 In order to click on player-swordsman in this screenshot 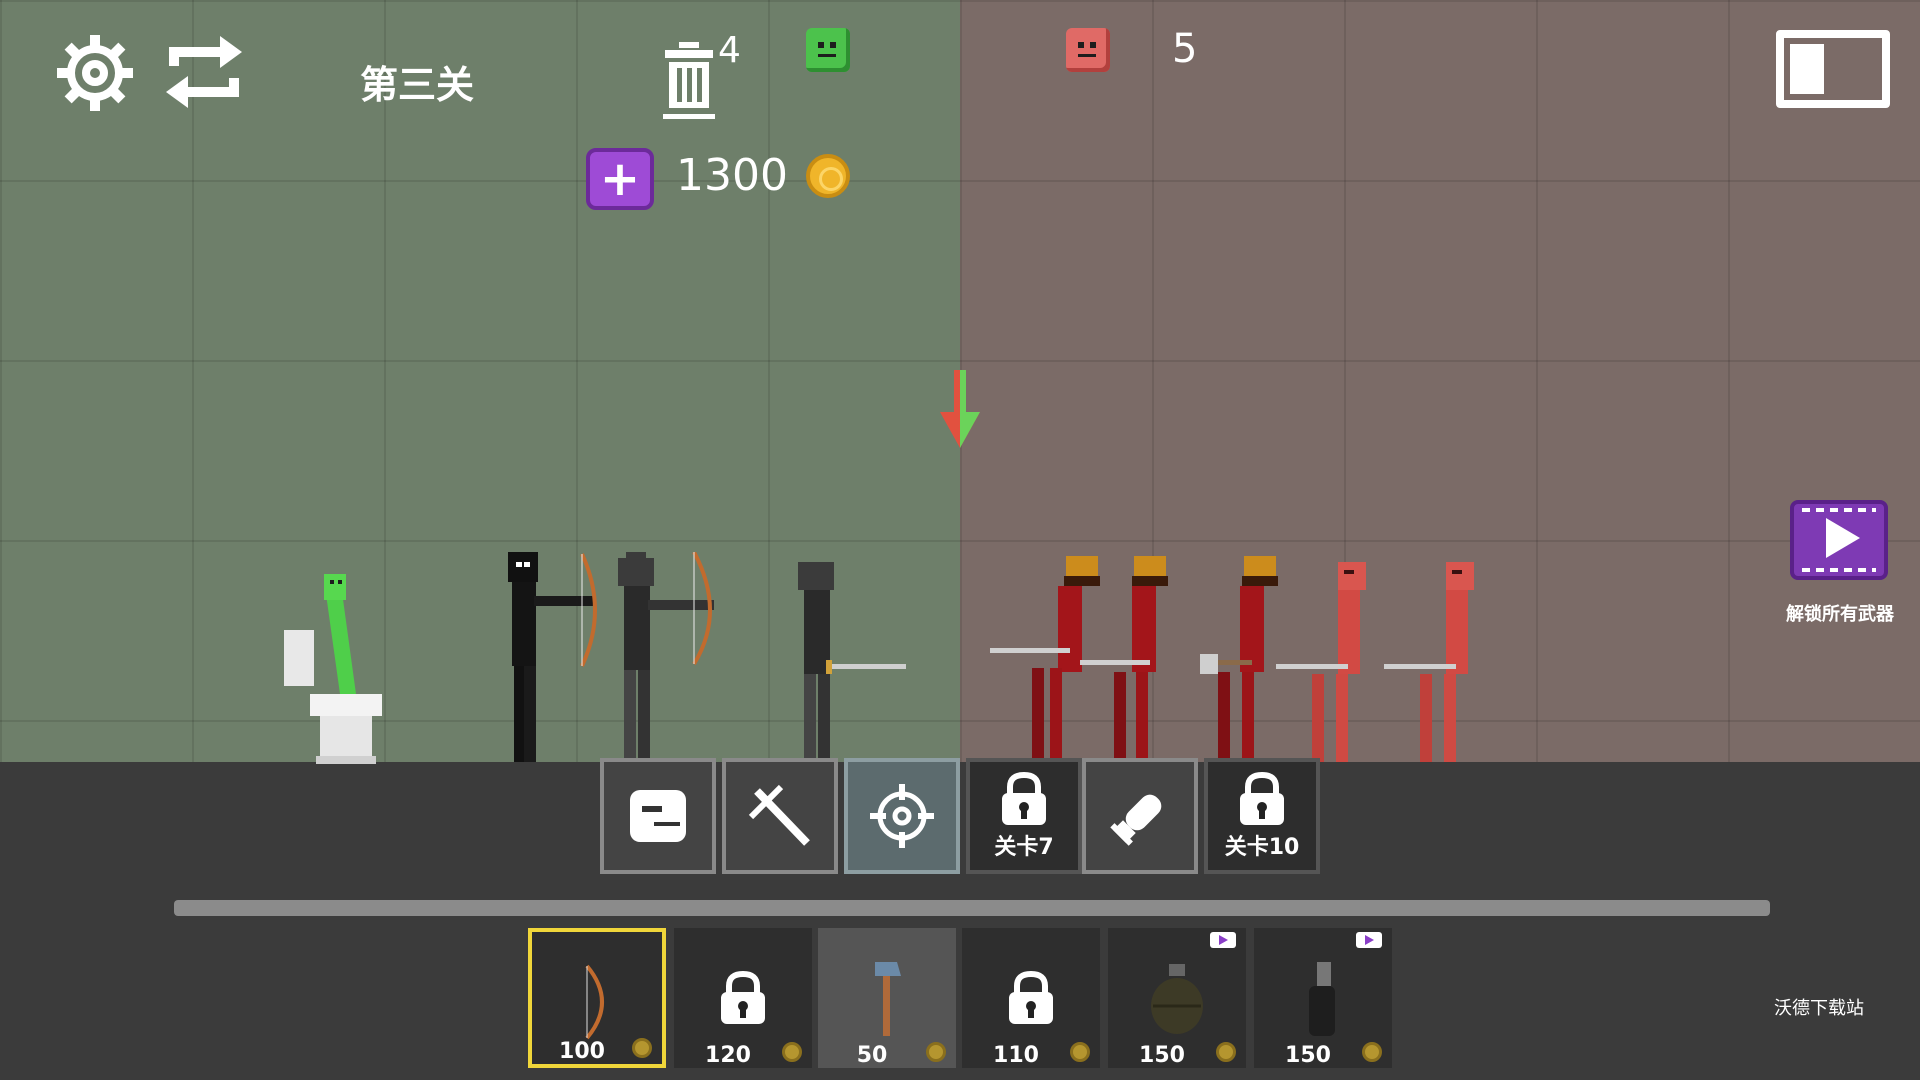, I will do `click(850, 661)`.